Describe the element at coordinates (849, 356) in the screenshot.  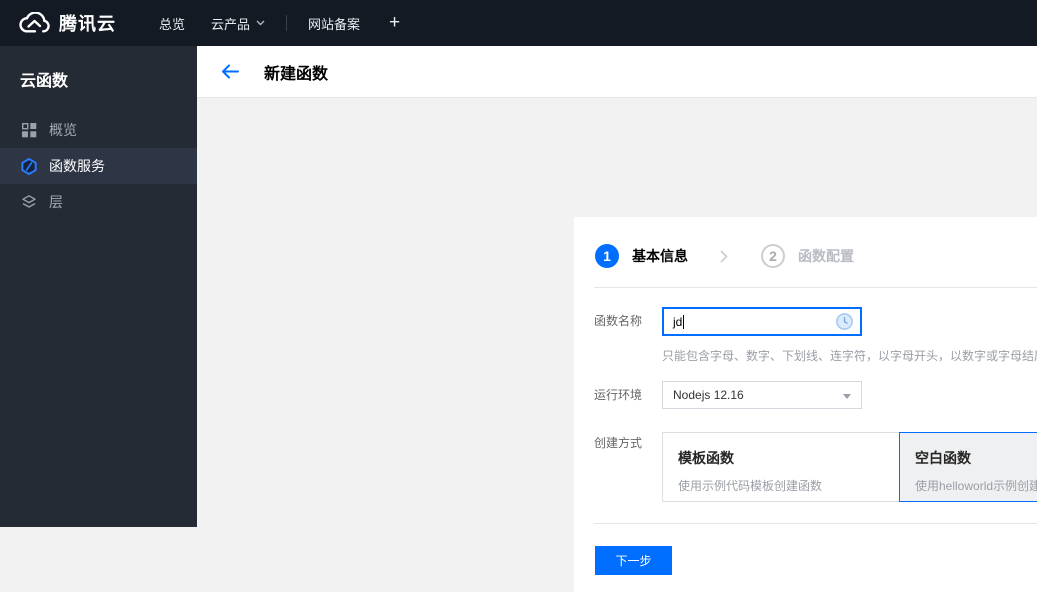
I see `function-name-hint: 只能包含字母、数字、下划线、连字符，以字母开头，以数字或字母结尾，2~60个字符` at that location.